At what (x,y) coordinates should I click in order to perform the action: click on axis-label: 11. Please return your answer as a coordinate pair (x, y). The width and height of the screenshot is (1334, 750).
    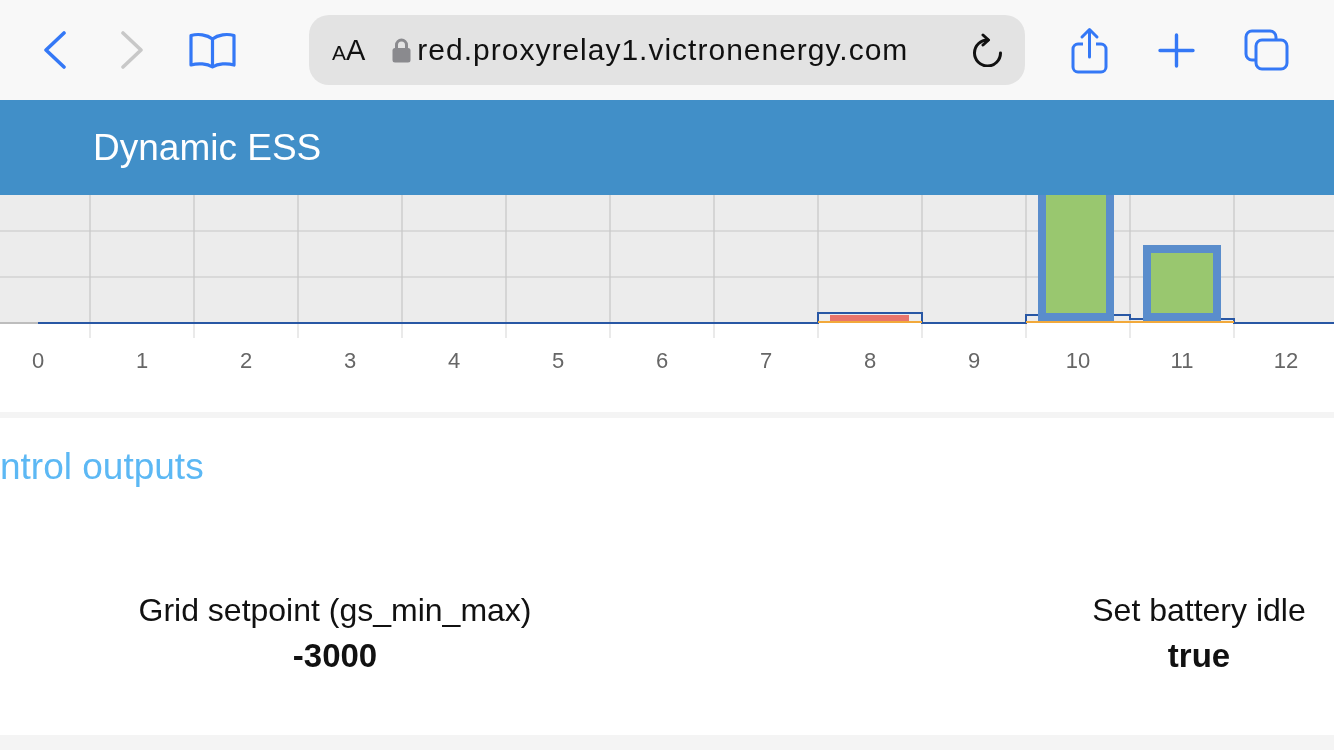
    Looking at the image, I should click on (1182, 360).